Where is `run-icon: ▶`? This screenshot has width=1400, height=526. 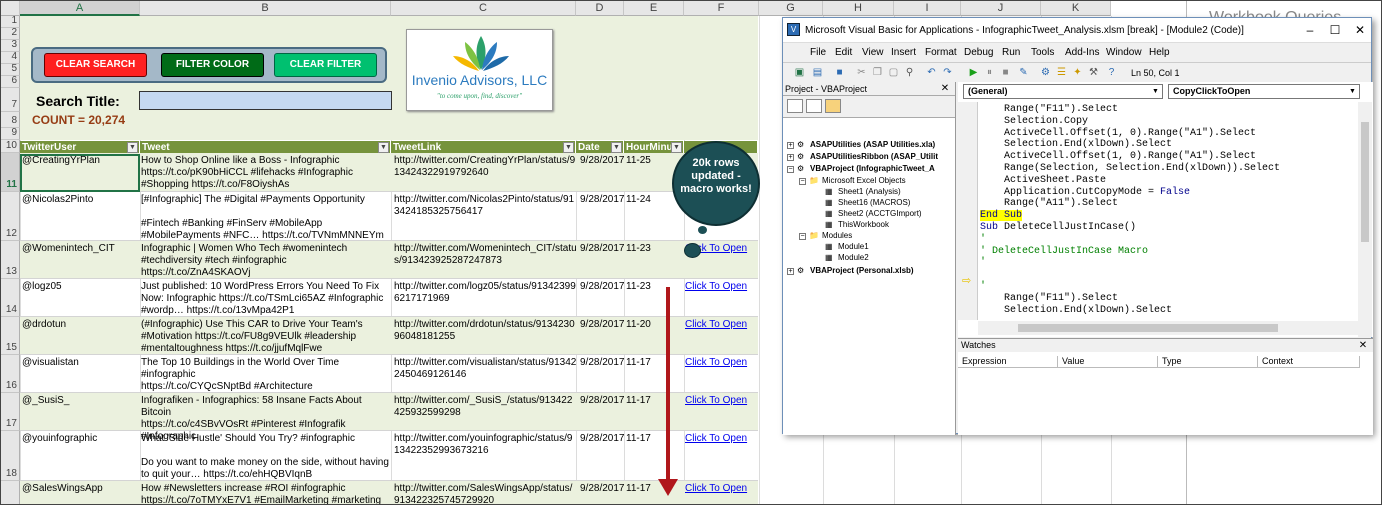 run-icon: ▶ is located at coordinates (973, 72).